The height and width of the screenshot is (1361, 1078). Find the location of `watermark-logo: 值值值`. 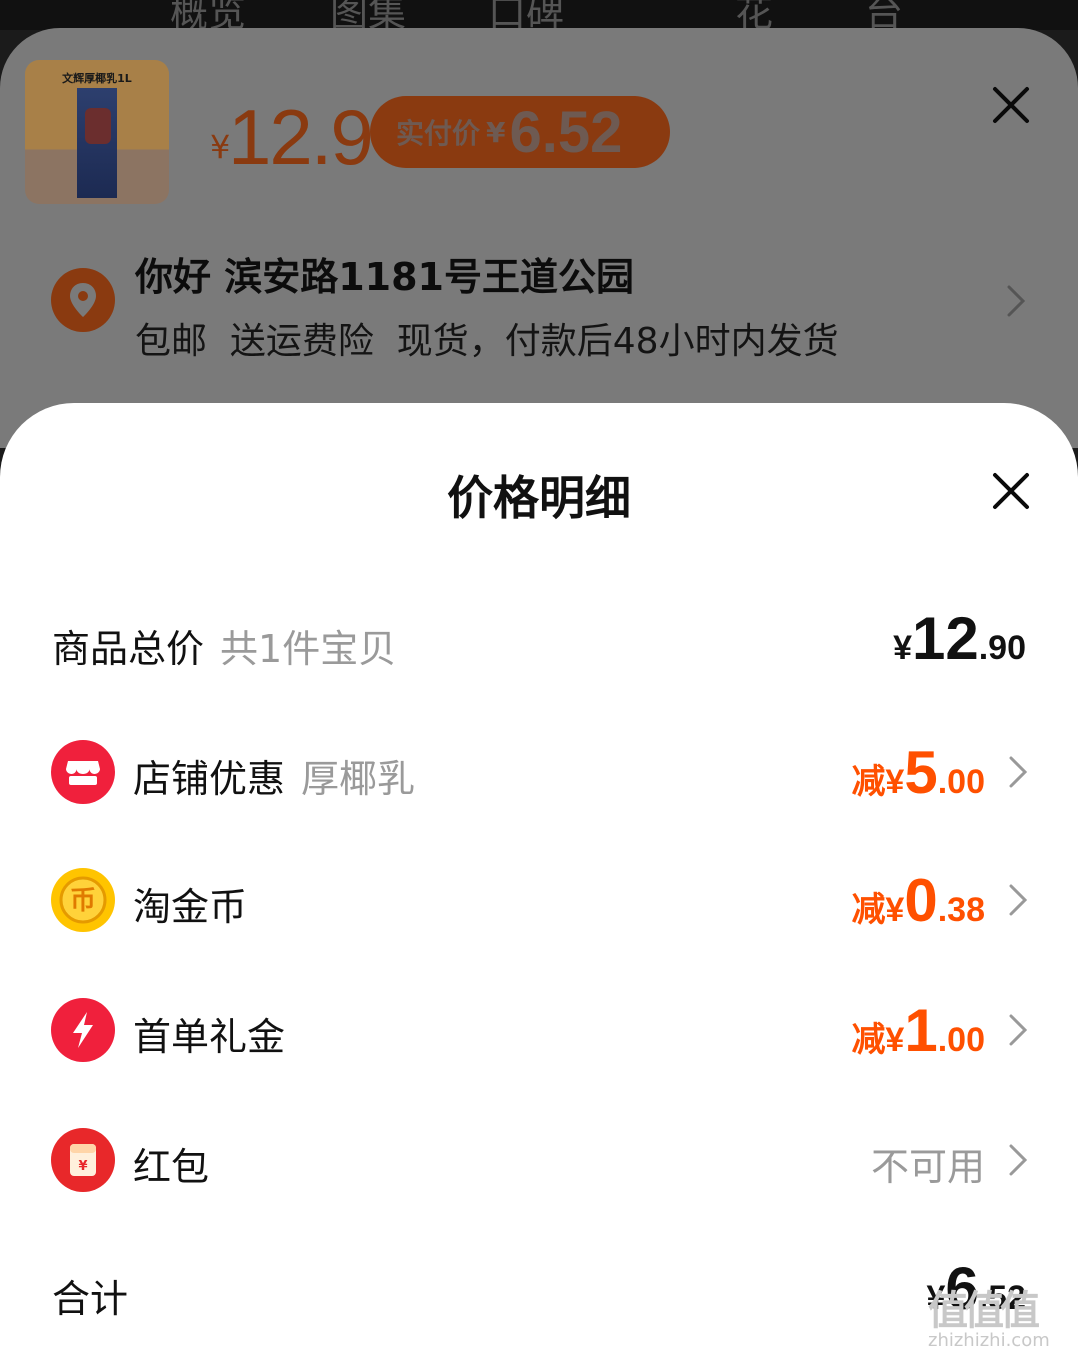

watermark-logo: 值值值 is located at coordinates (984, 1311).